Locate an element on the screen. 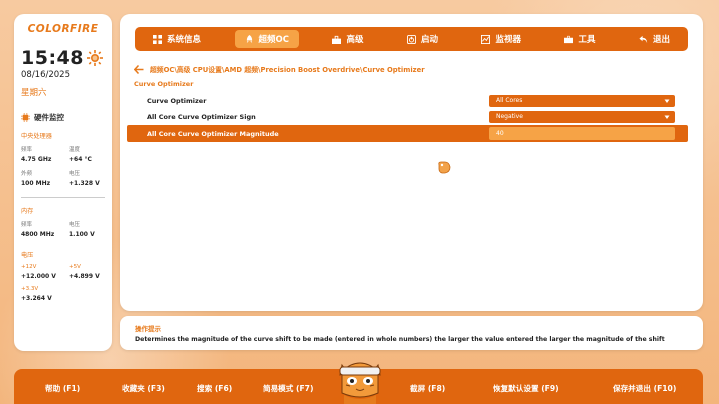  tab-label: 监视器 is located at coordinates (508, 40).